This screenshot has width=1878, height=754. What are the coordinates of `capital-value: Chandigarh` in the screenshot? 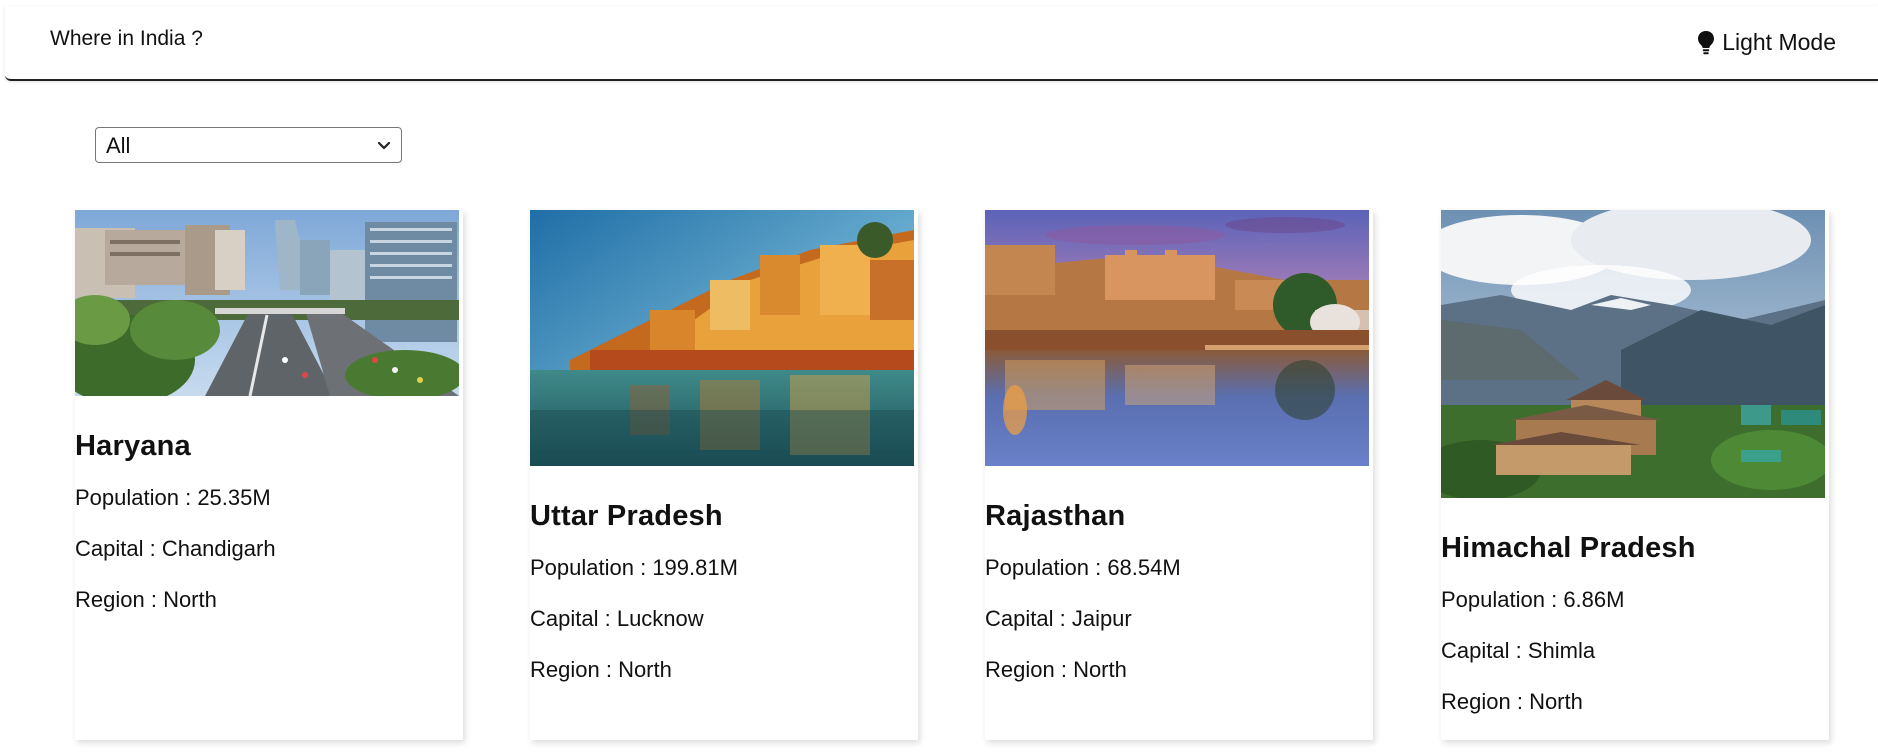 It's located at (218, 548).